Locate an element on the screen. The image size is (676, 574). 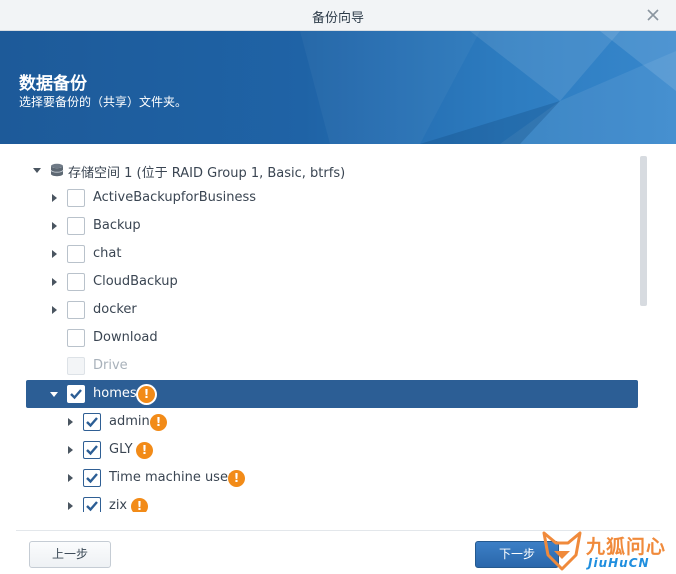
folder-label: CloudBackup is located at coordinates (135, 281).